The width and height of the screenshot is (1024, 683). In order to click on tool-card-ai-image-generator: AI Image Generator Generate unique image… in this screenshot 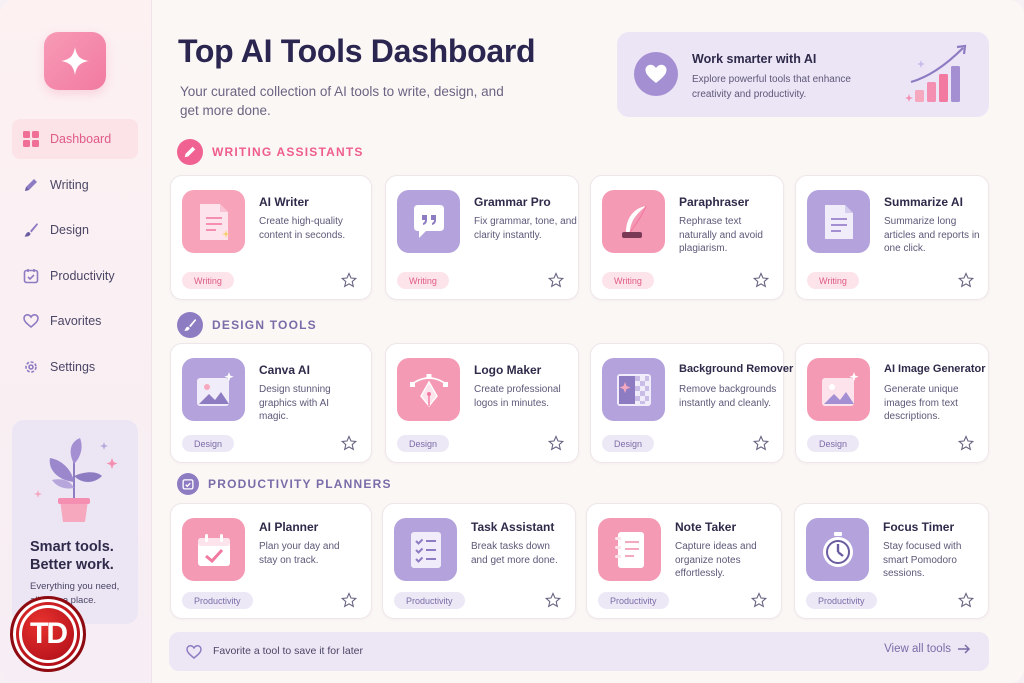, I will do `click(892, 403)`.